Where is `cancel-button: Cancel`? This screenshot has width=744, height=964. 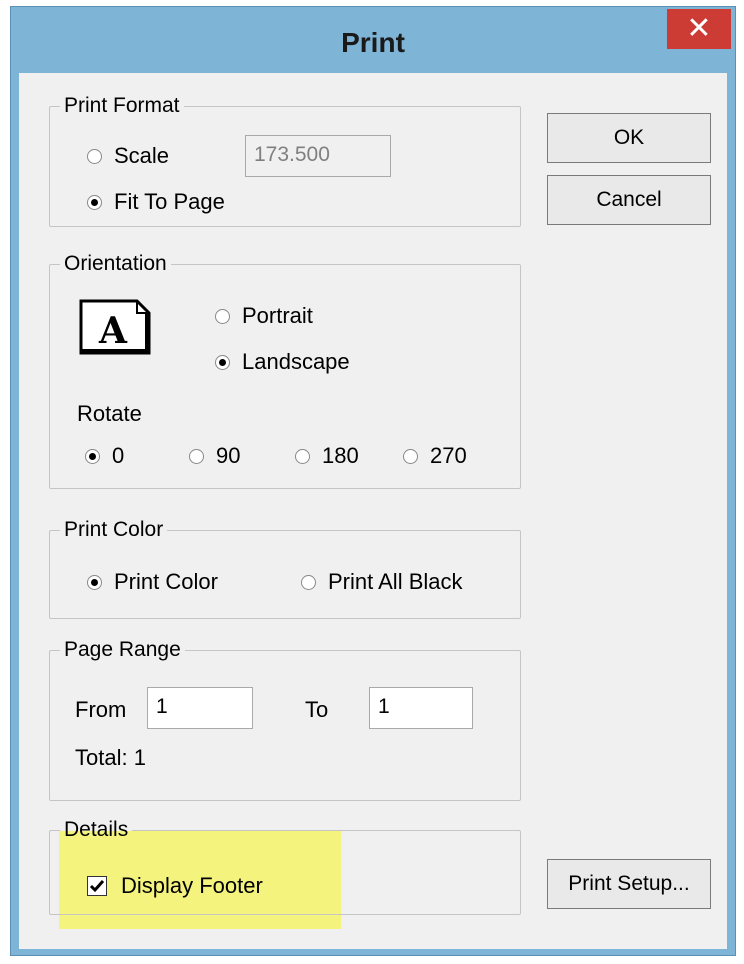
cancel-button: Cancel is located at coordinates (629, 200).